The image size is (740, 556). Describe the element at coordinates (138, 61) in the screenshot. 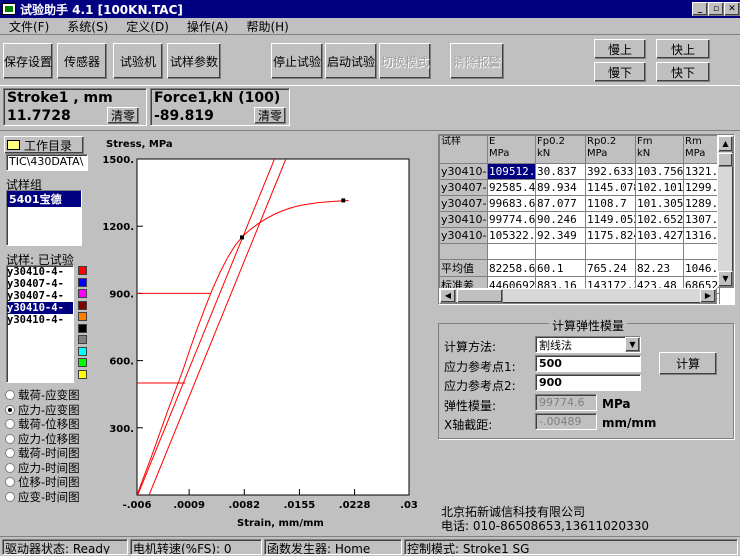

I see `machine-button: 试验机` at that location.